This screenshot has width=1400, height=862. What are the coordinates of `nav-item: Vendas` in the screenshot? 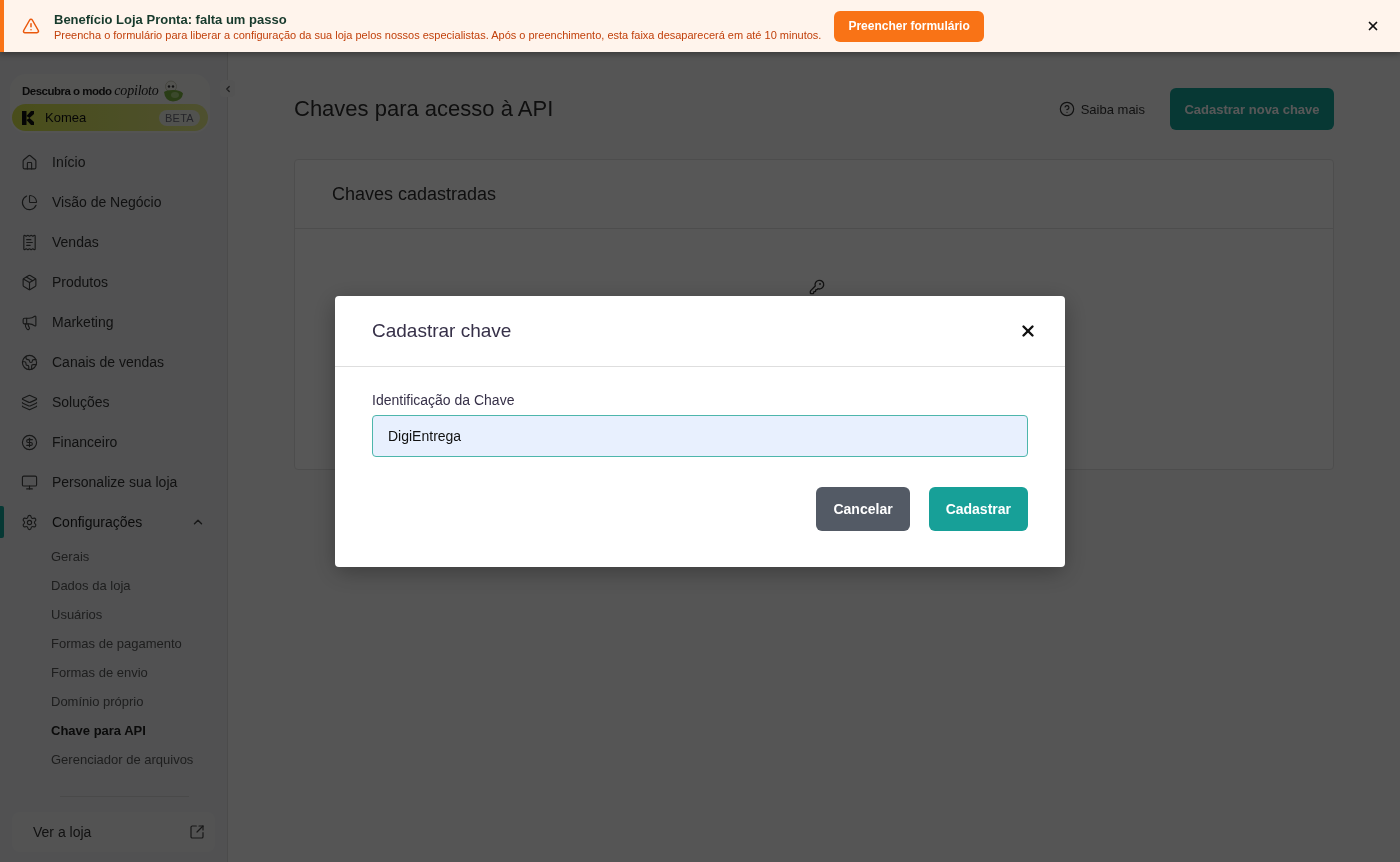 It's located at (115, 242).